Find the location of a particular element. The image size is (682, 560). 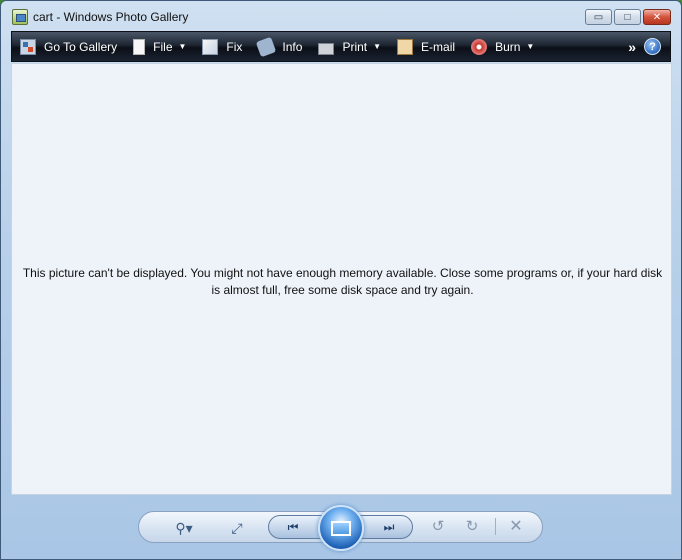

actual-size-icon: ⤢ is located at coordinates (237, 528).